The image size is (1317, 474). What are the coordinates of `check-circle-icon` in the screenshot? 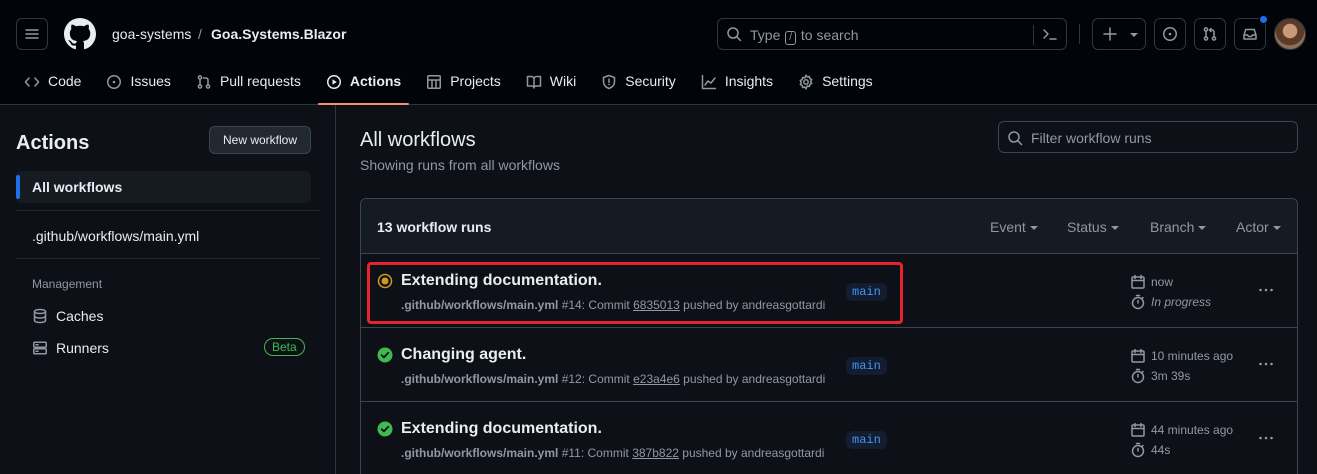 It's located at (385, 429).